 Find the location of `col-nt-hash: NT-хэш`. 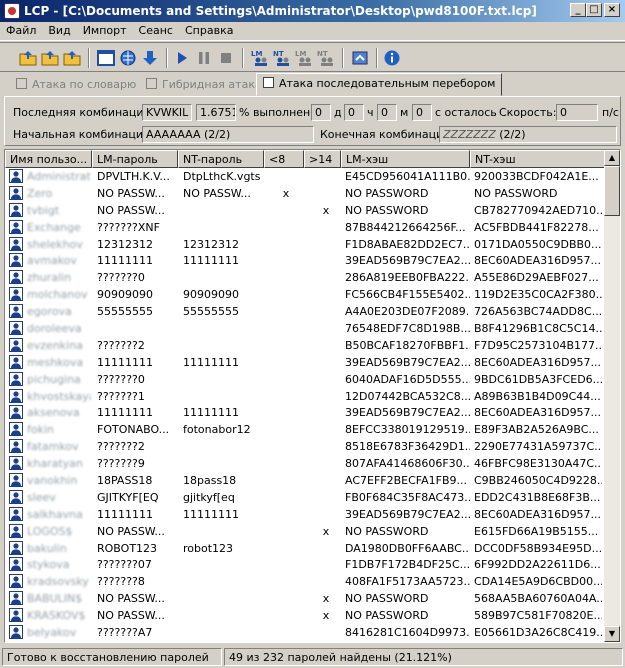

col-nt-hash: NT-хэш is located at coordinates (537, 159).